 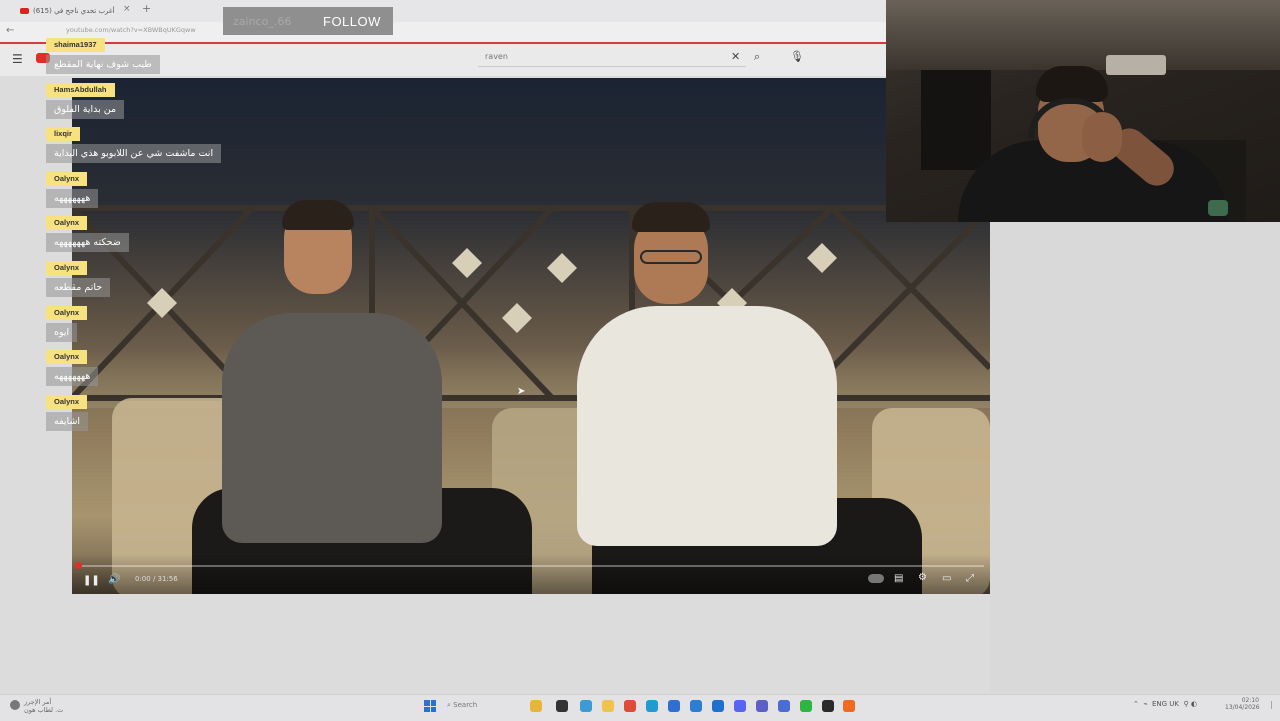 What do you see at coordinates (1102, 137) in the screenshot?
I see `streamer-hand` at bounding box center [1102, 137].